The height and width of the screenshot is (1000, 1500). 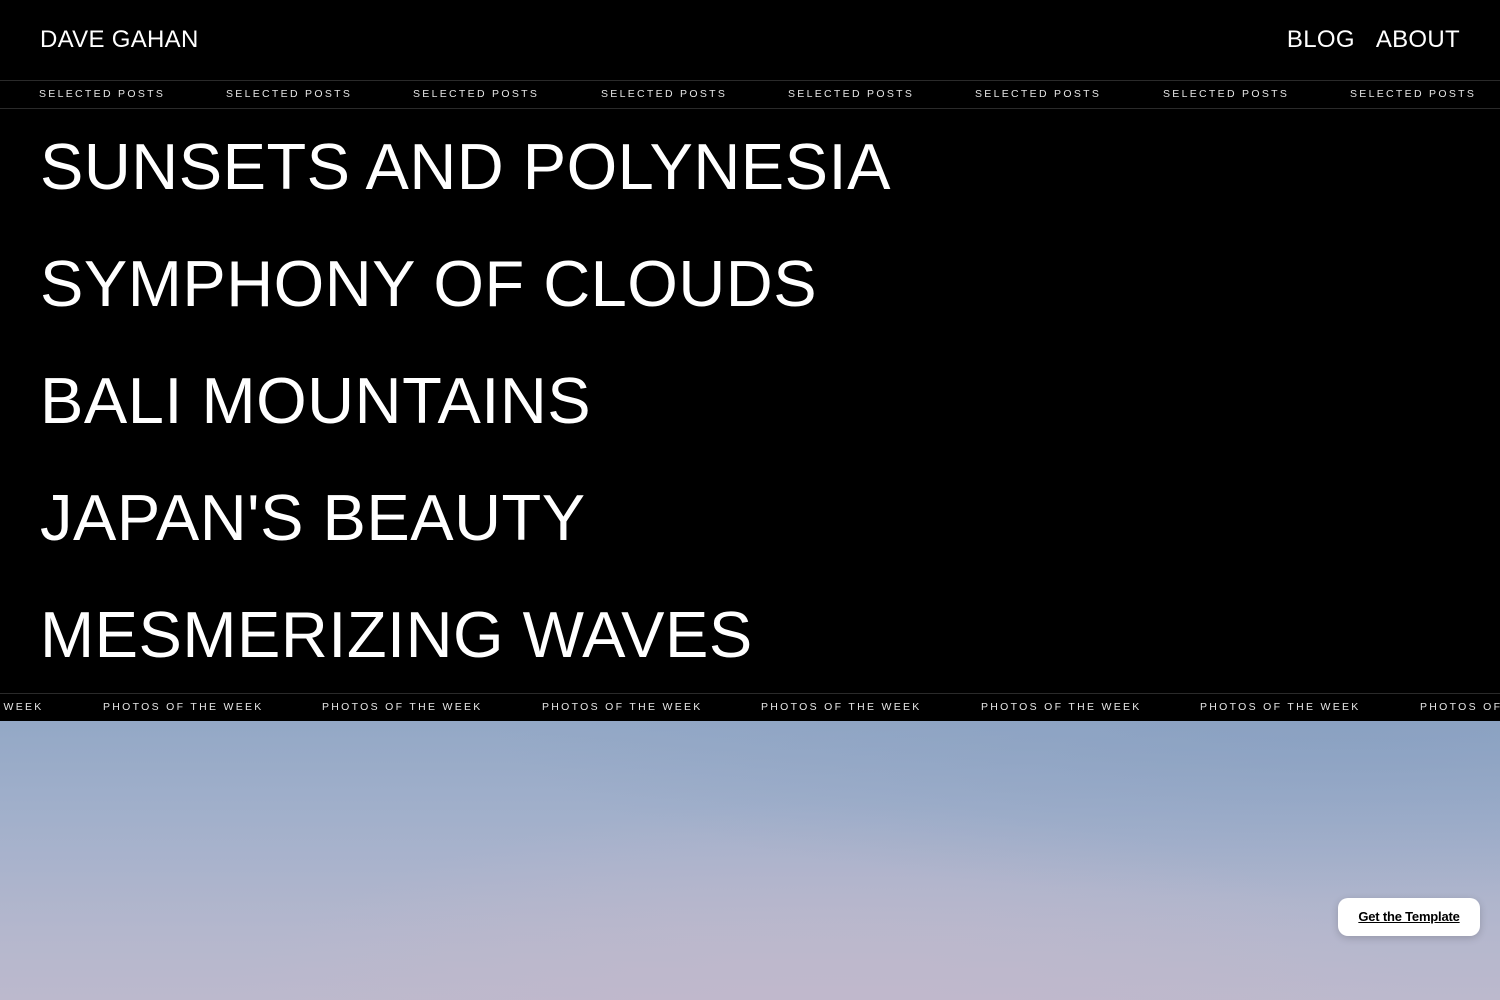 I want to click on nav-about-link: ABOUT, so click(x=1418, y=40).